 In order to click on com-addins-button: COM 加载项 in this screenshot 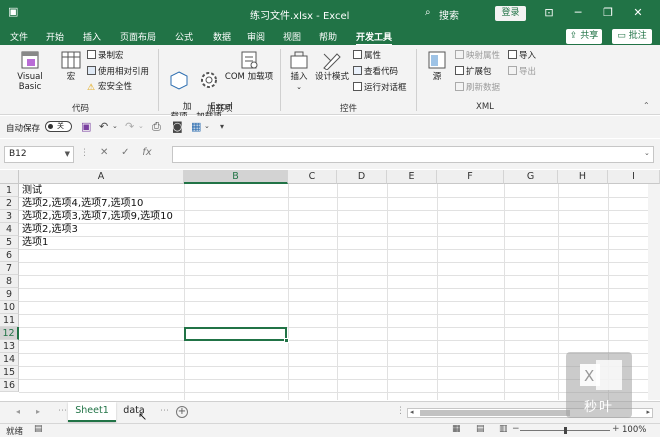, I will do `click(249, 66)`.